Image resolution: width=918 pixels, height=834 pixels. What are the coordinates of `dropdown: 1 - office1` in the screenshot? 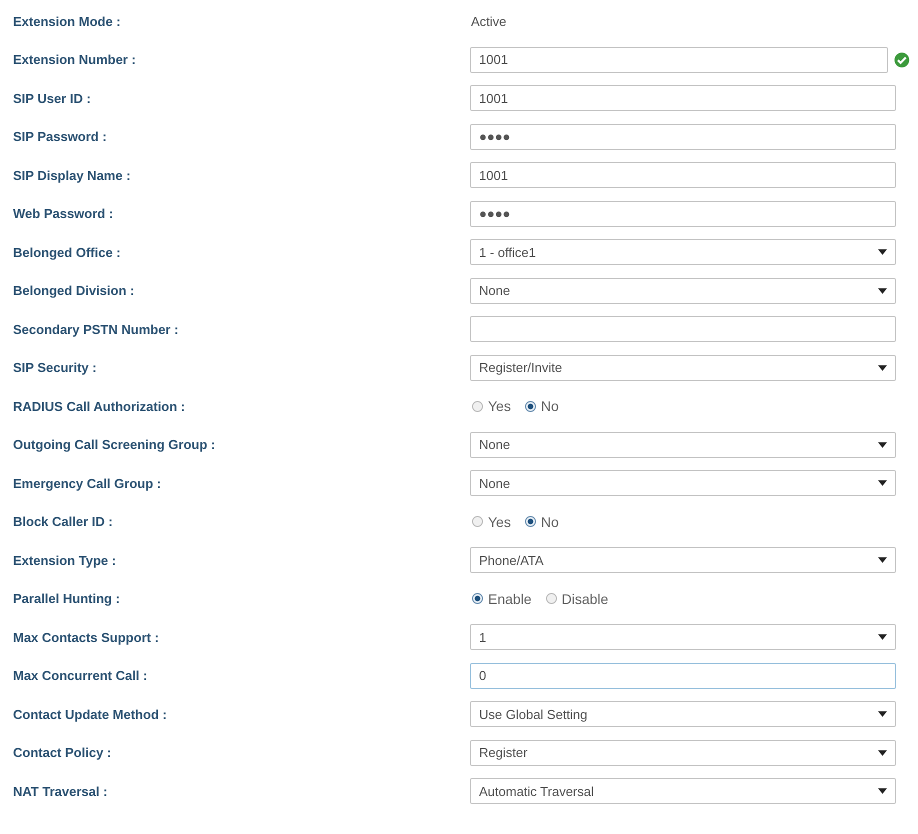 It's located at (683, 252).